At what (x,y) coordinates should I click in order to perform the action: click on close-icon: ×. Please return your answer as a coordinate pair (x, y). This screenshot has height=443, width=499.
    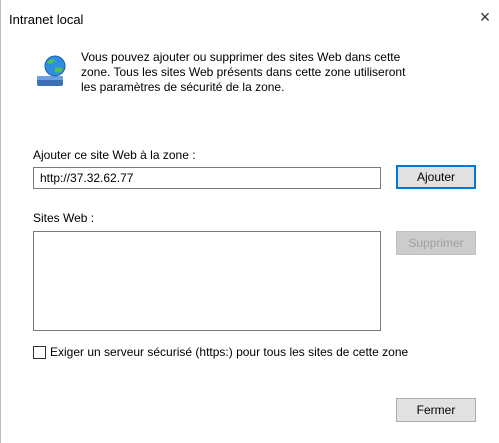
    Looking at the image, I should click on (485, 16).